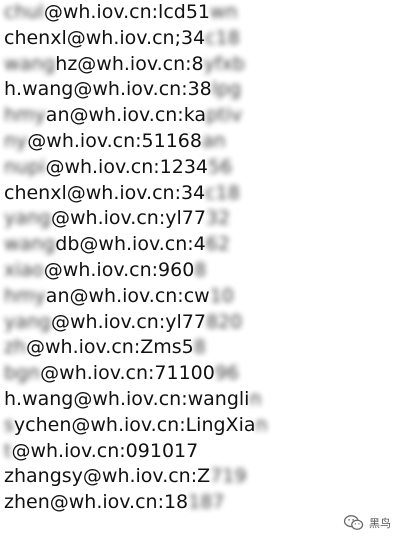 This screenshot has width=403, height=542. Describe the element at coordinates (126, 12) in the screenshot. I see `credential-text: @wh.iov.cn:lcd51` at that location.